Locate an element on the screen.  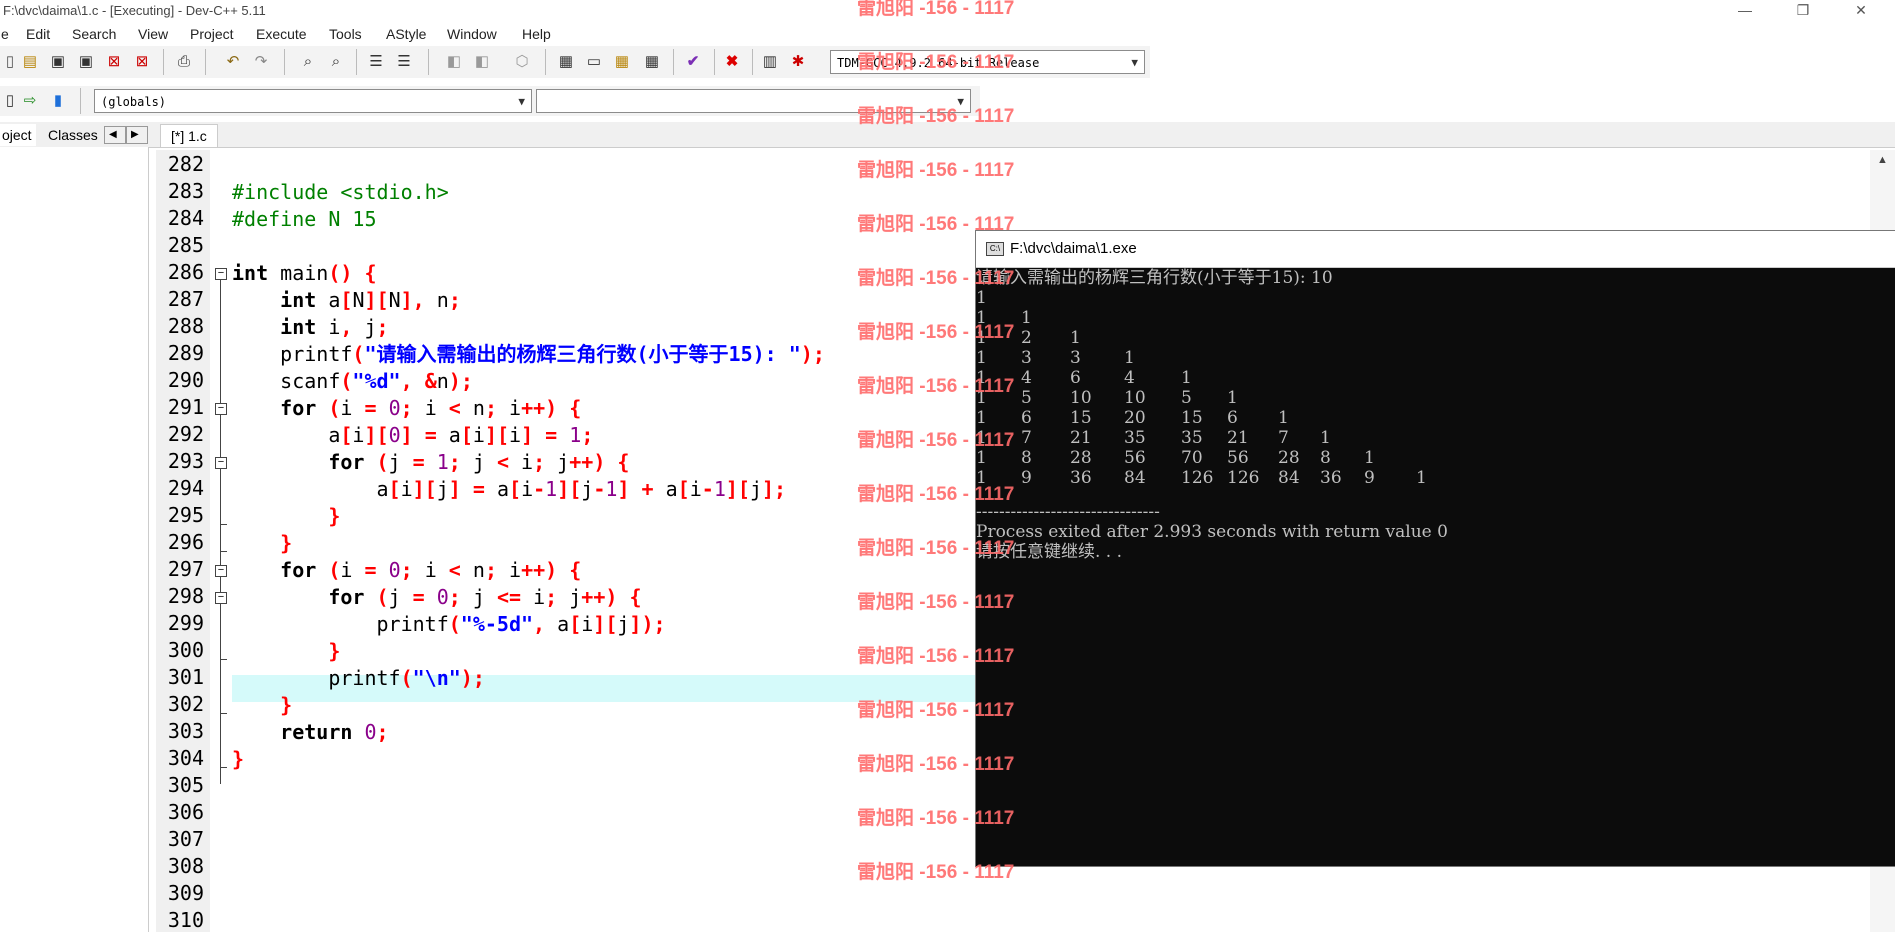
indent-icon: ☰ is located at coordinates (376, 62).